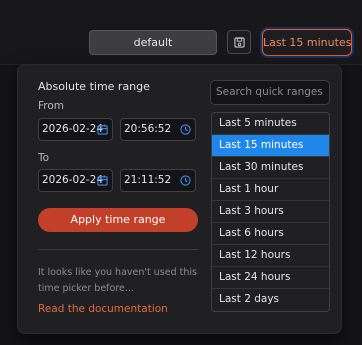 The width and height of the screenshot is (362, 345). I want to click on absolute-range-title: Absolute time range, so click(94, 86).